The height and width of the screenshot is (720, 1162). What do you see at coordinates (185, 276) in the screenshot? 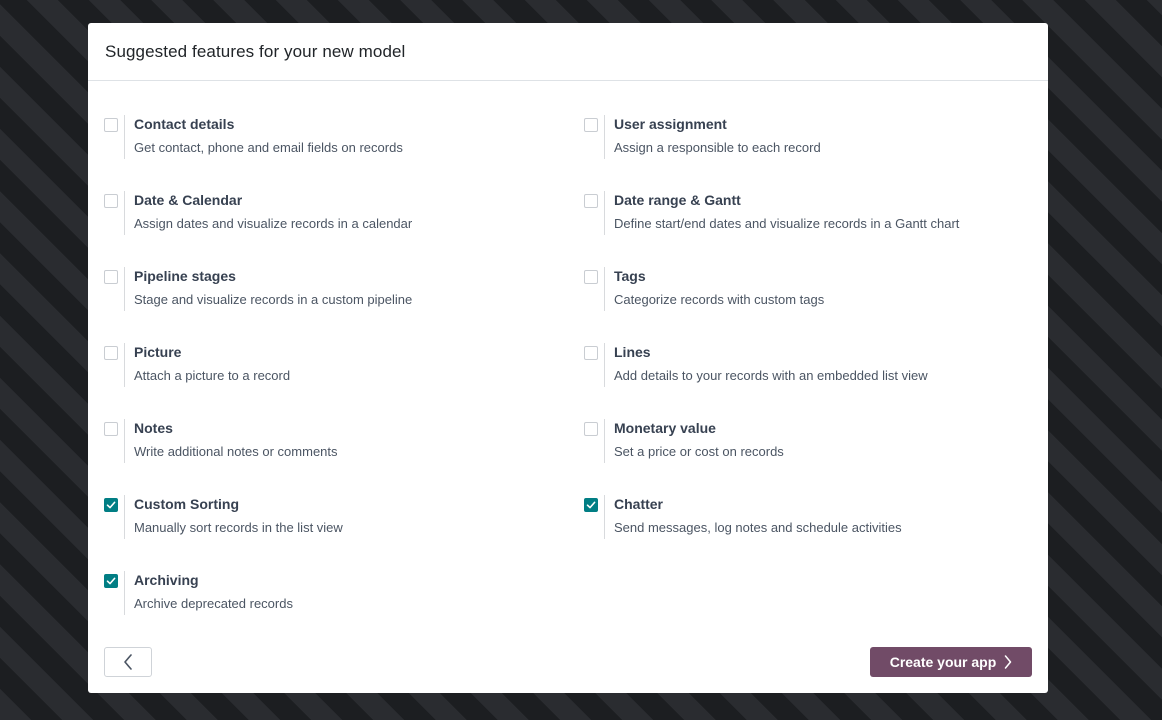
I see `feature-title: Pipeline stages` at bounding box center [185, 276].